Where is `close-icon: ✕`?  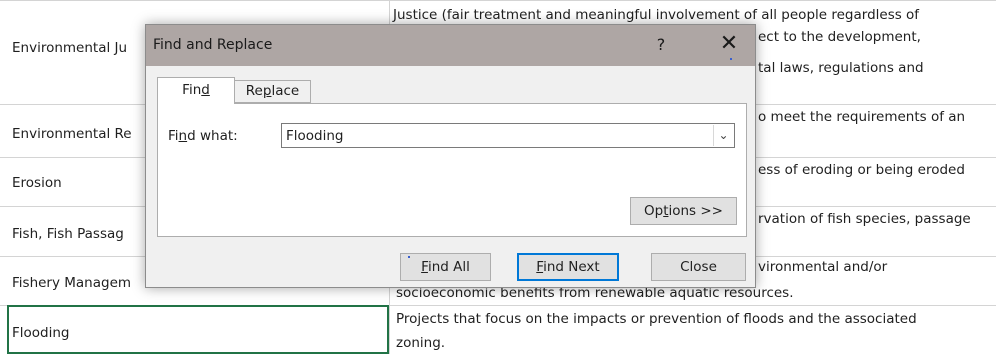 close-icon: ✕ is located at coordinates (729, 45).